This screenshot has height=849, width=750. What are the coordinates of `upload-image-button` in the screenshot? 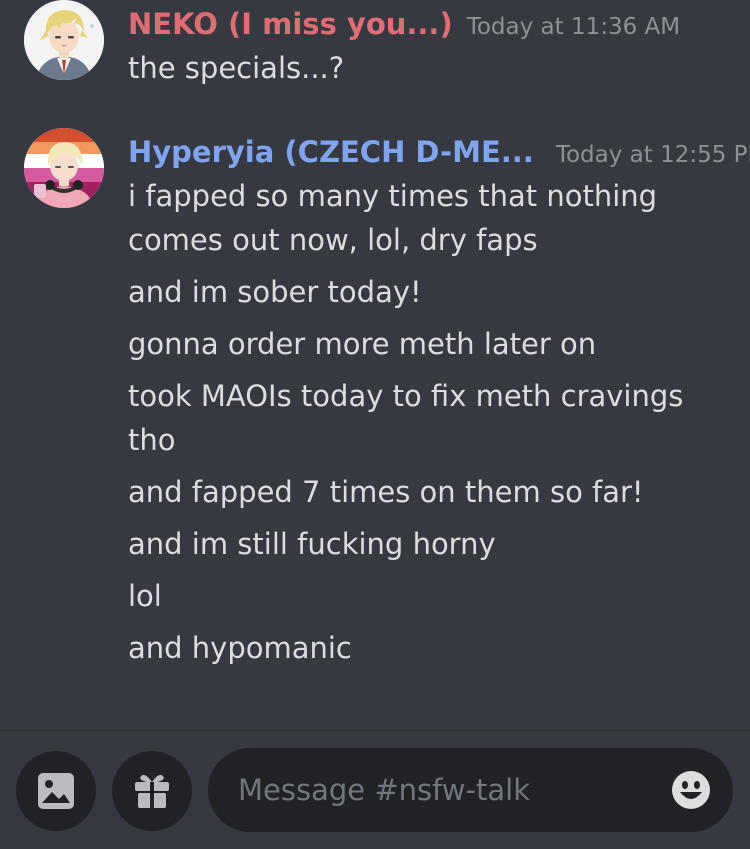 It's located at (56, 791).